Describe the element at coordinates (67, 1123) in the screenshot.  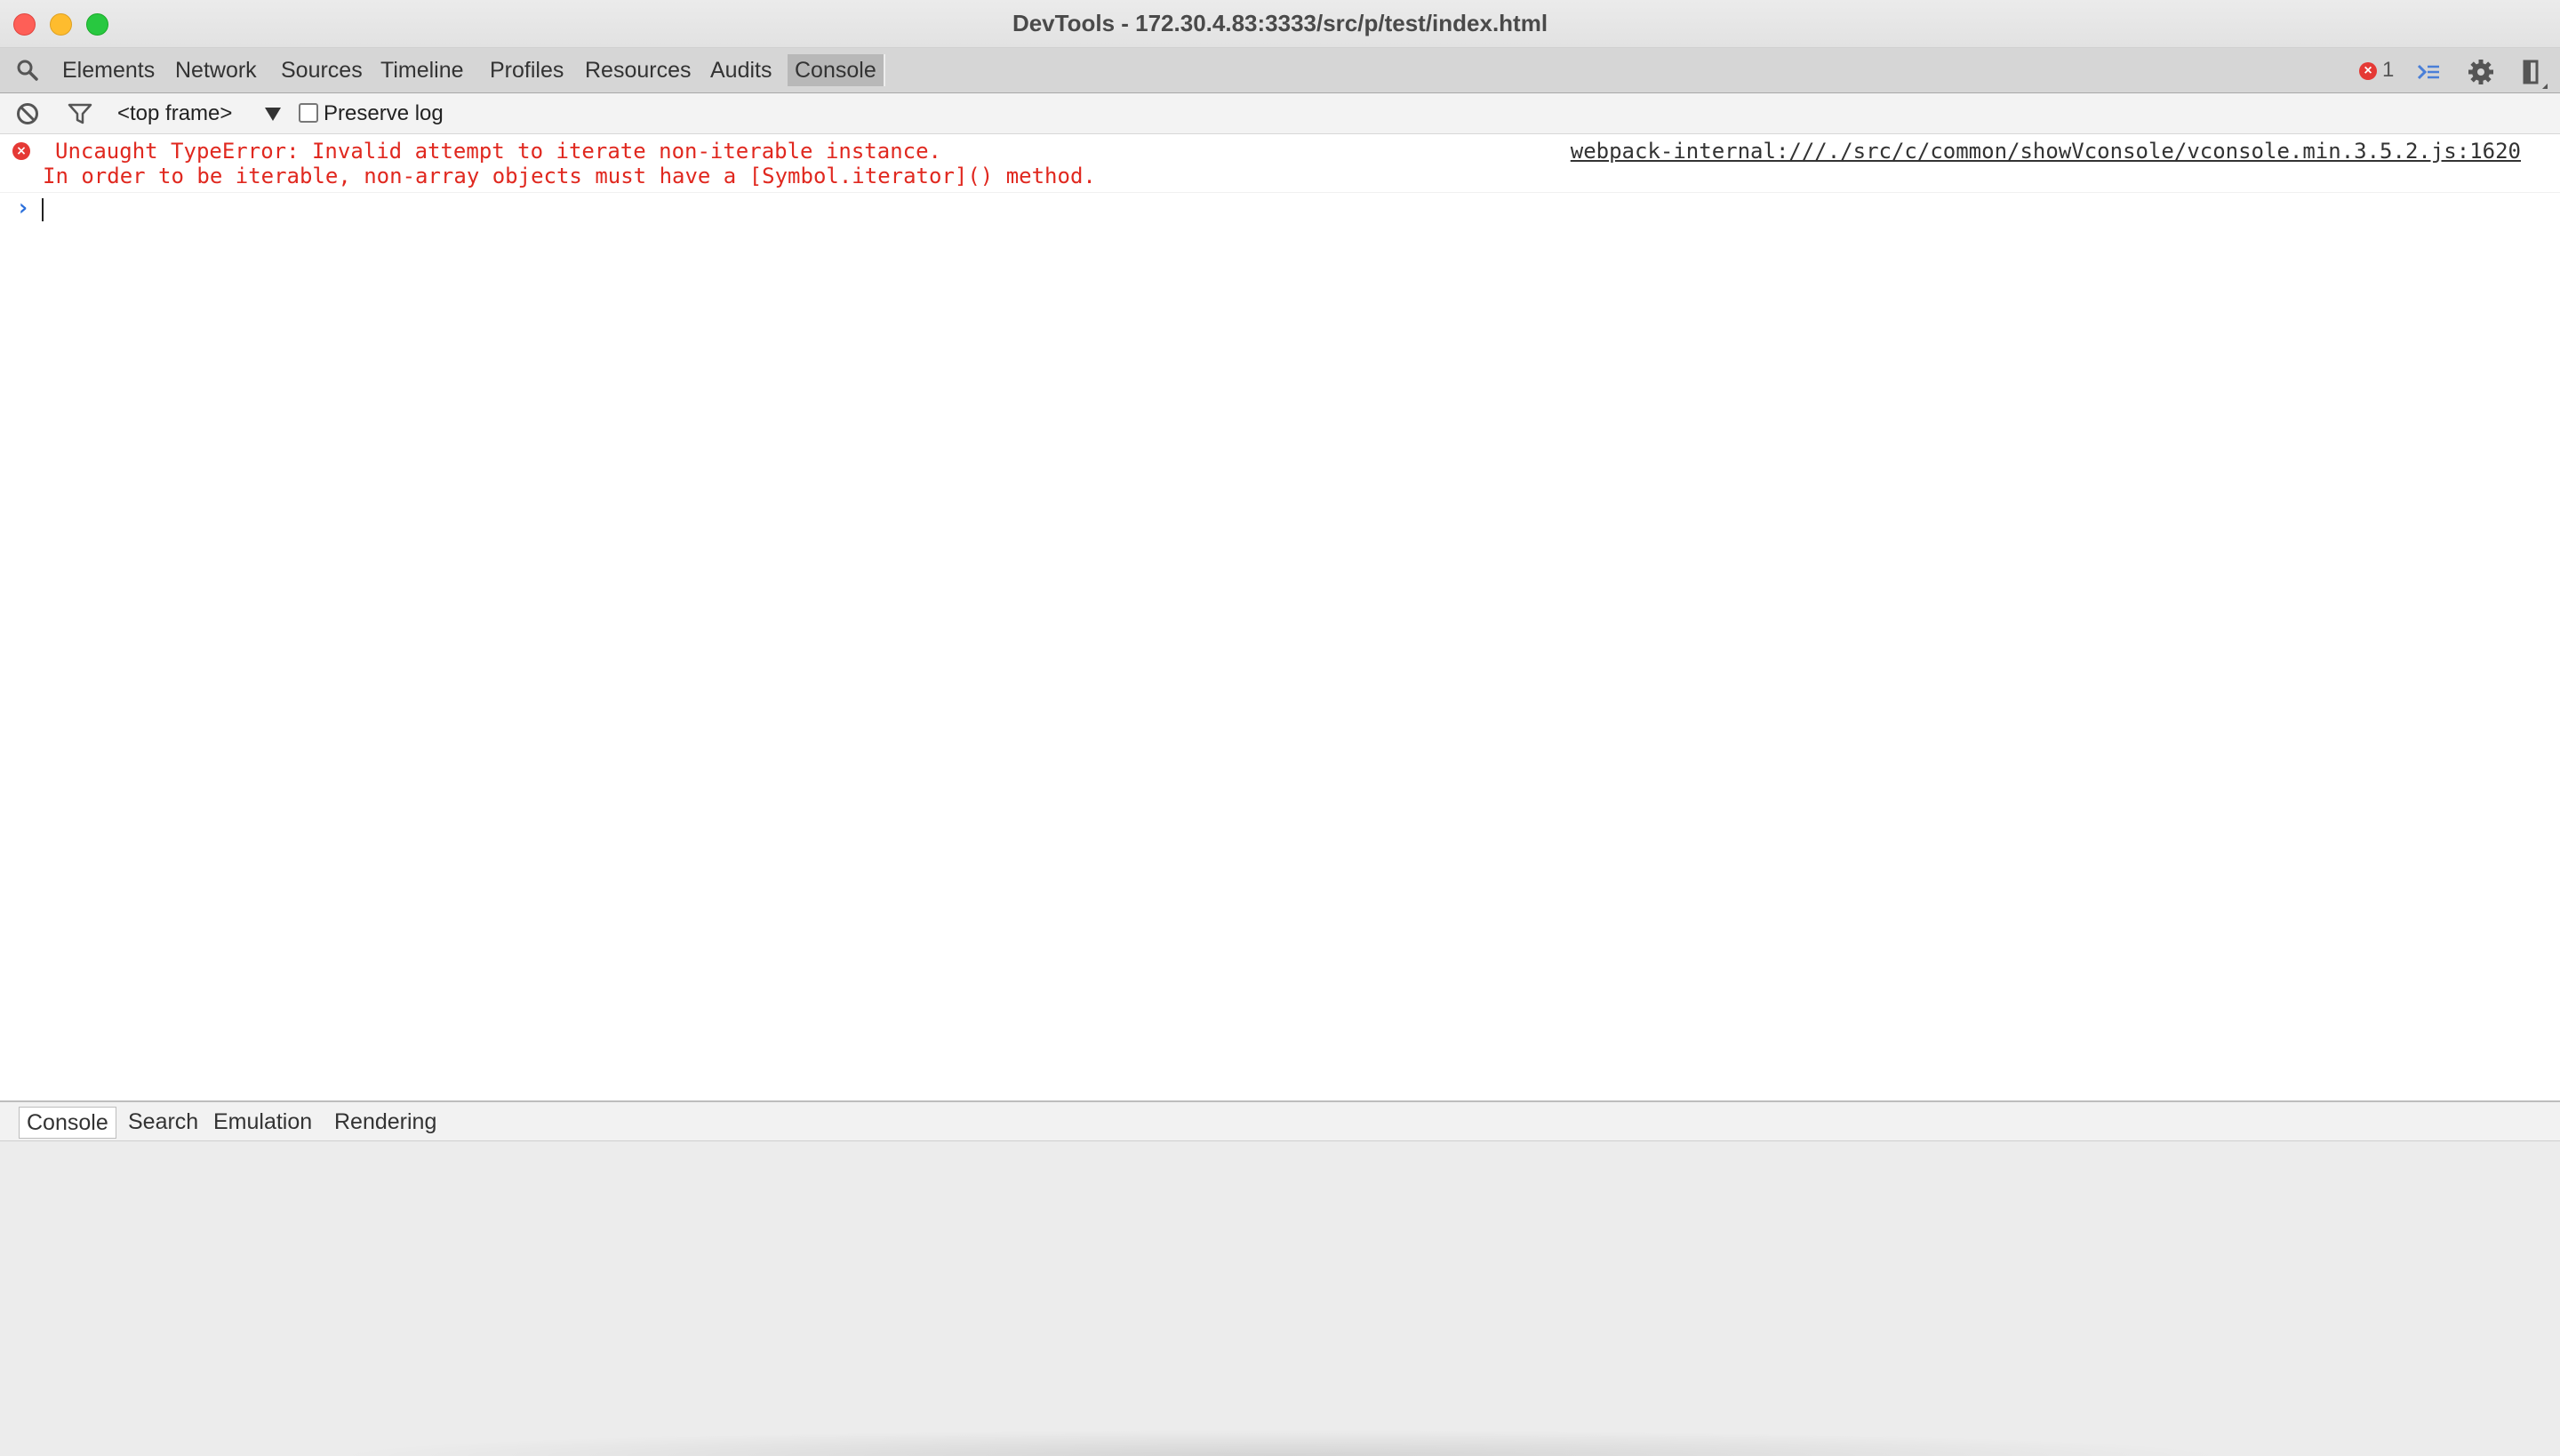
I see `drawer-tab-console: Console` at that location.